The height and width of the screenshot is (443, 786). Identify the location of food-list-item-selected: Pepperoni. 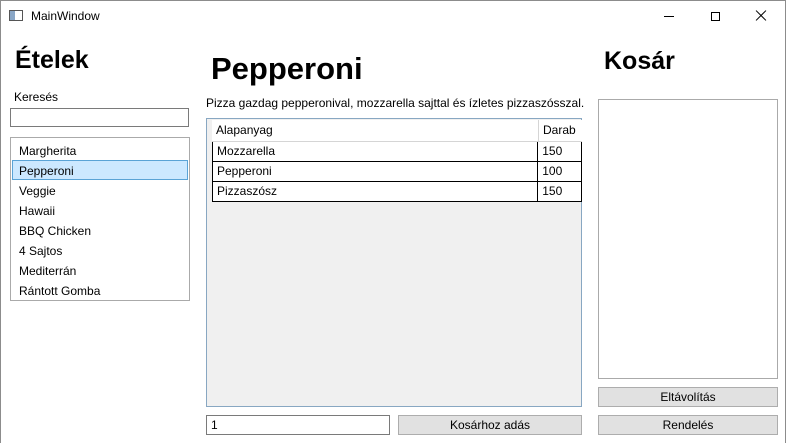
(100, 170).